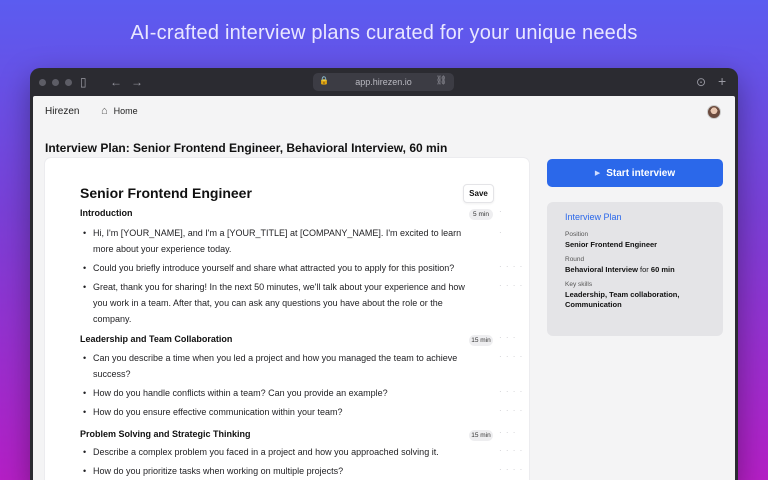 The width and height of the screenshot is (768, 480). I want to click on home-icon: ⌂, so click(104, 111).